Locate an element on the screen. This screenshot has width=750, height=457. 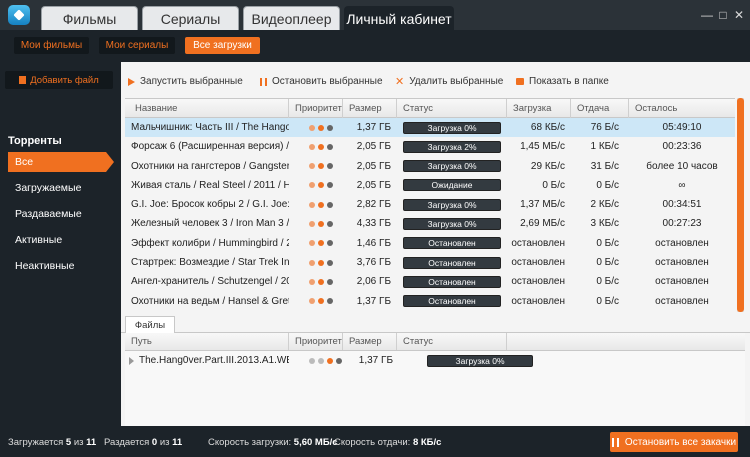
close-icon: ✕ is located at coordinates (739, 15).